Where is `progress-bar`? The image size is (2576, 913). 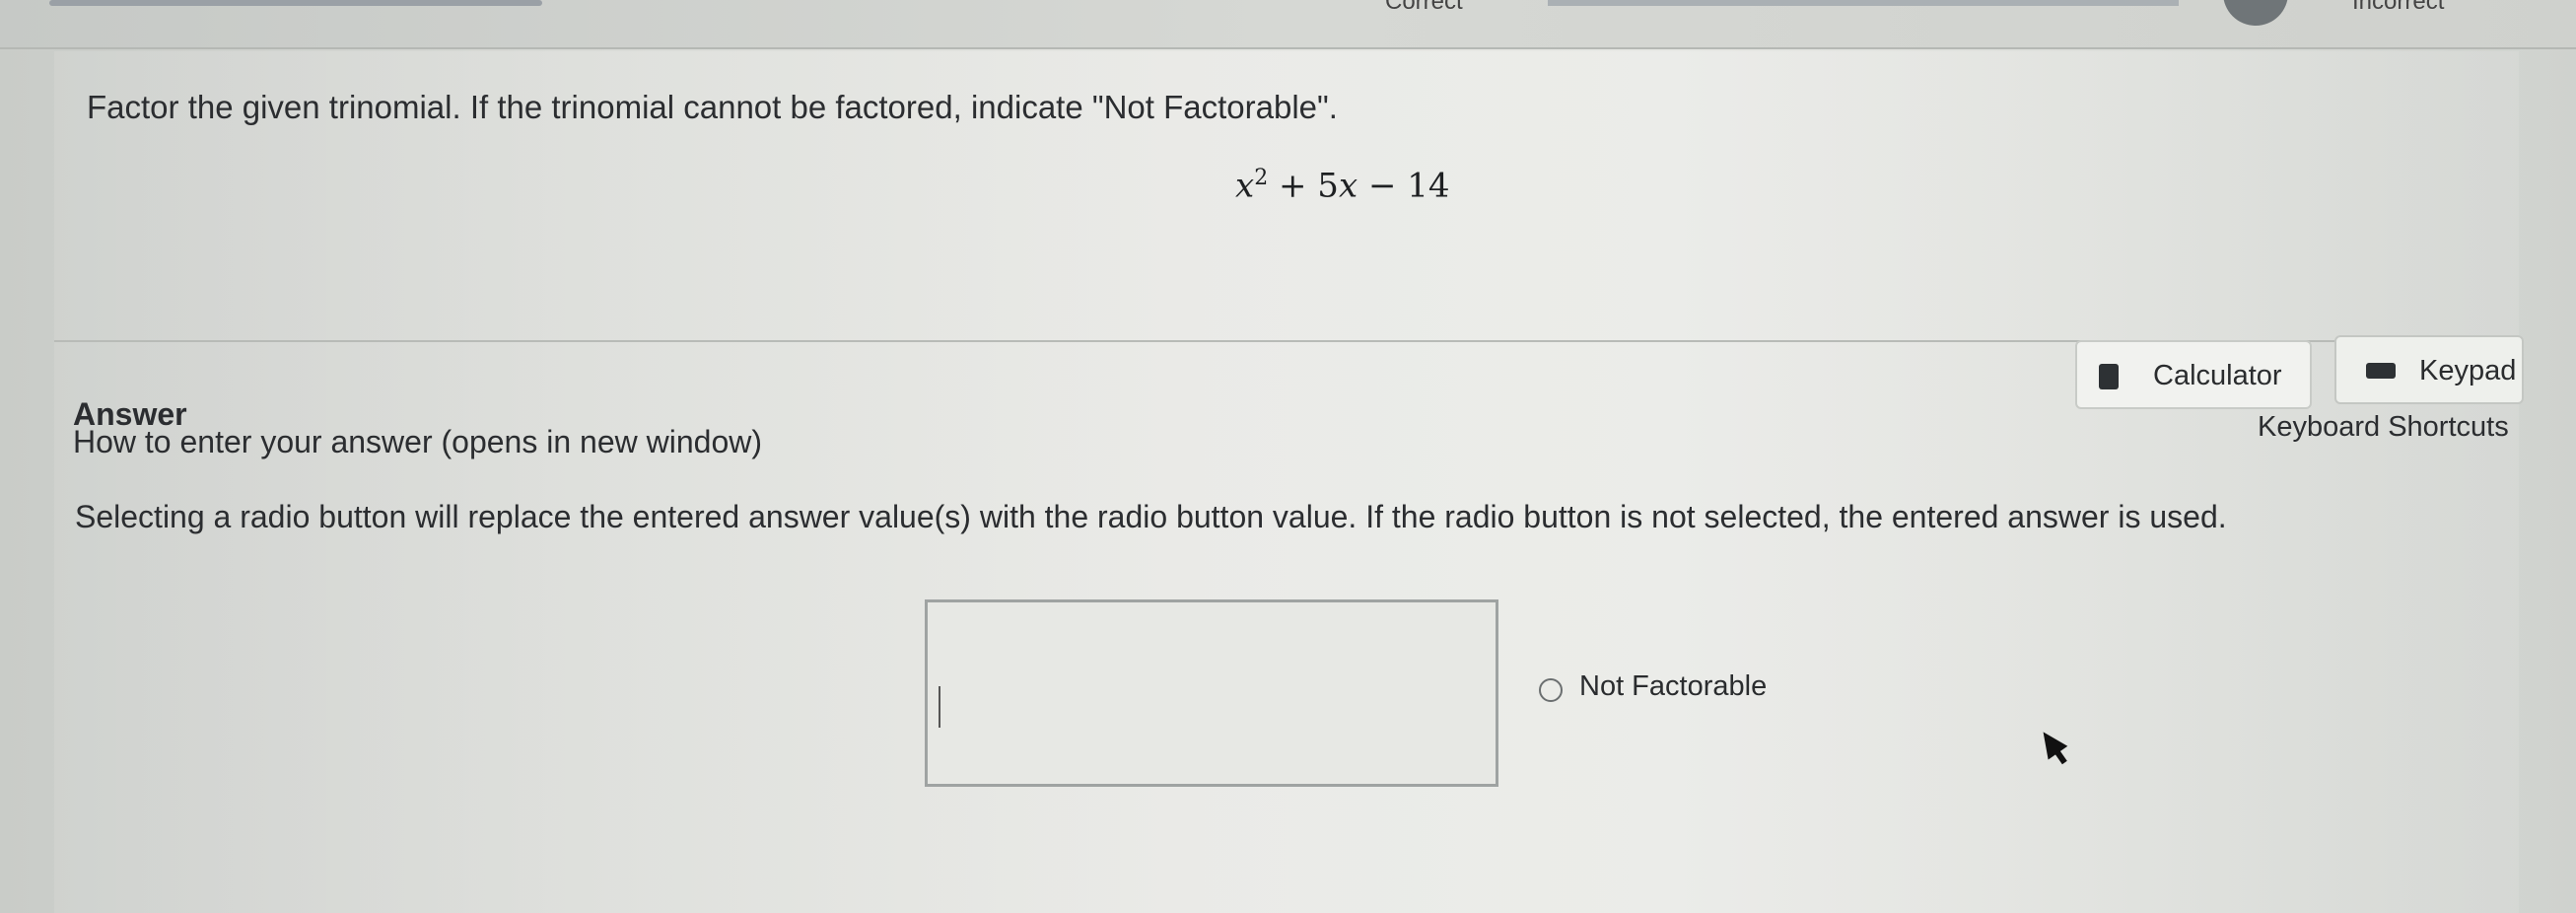 progress-bar is located at coordinates (295, 3).